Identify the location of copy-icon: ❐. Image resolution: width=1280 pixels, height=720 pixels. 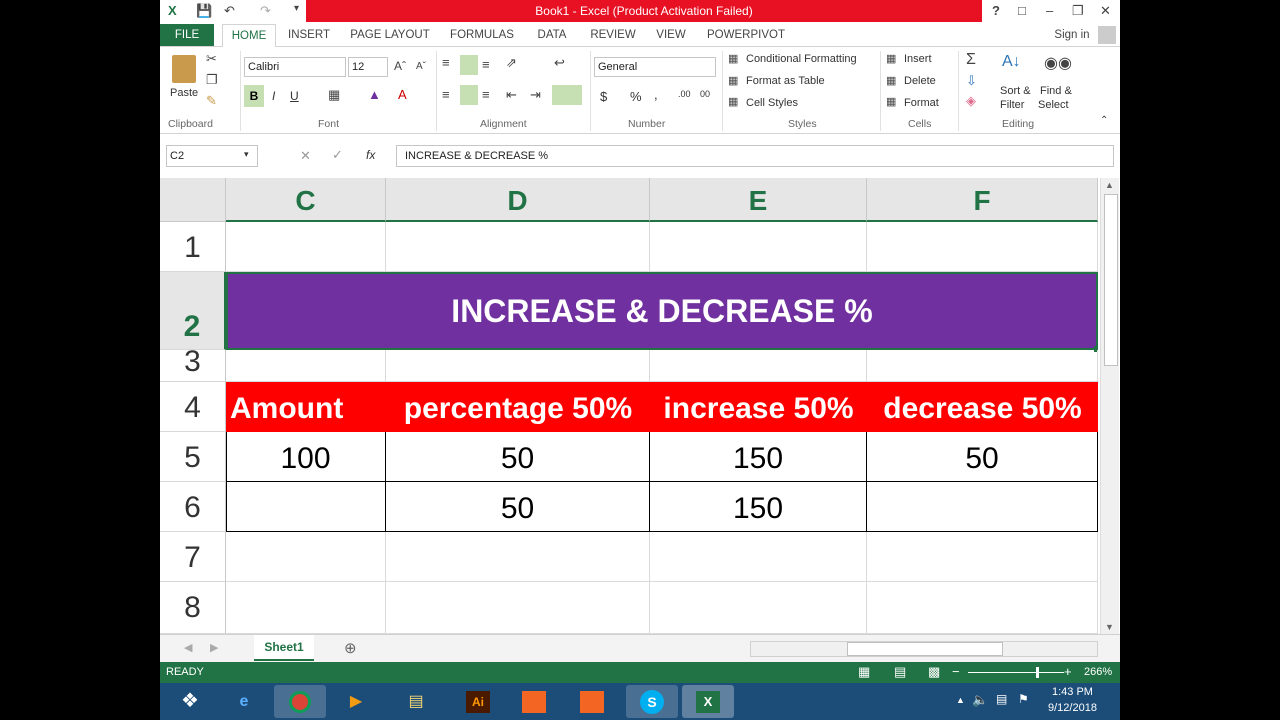
(212, 80).